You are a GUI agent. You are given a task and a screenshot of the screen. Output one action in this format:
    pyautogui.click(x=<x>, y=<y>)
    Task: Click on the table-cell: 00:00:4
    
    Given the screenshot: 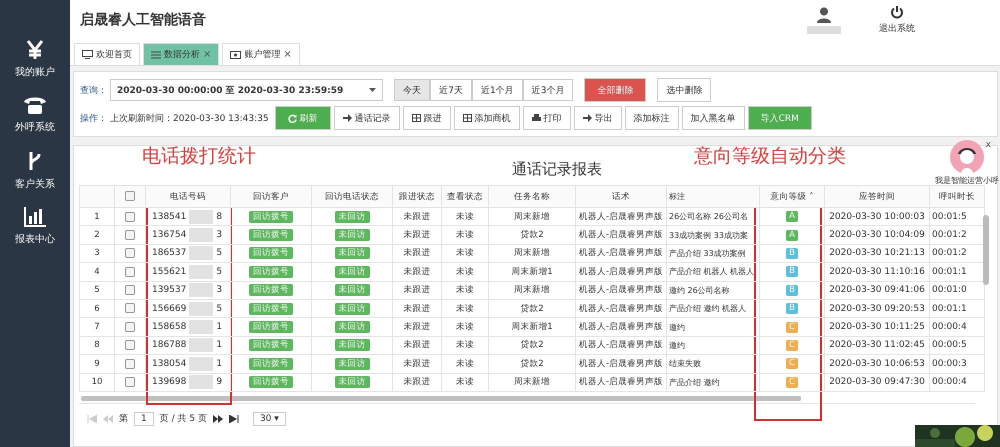 What is the action you would take?
    pyautogui.click(x=957, y=382)
    